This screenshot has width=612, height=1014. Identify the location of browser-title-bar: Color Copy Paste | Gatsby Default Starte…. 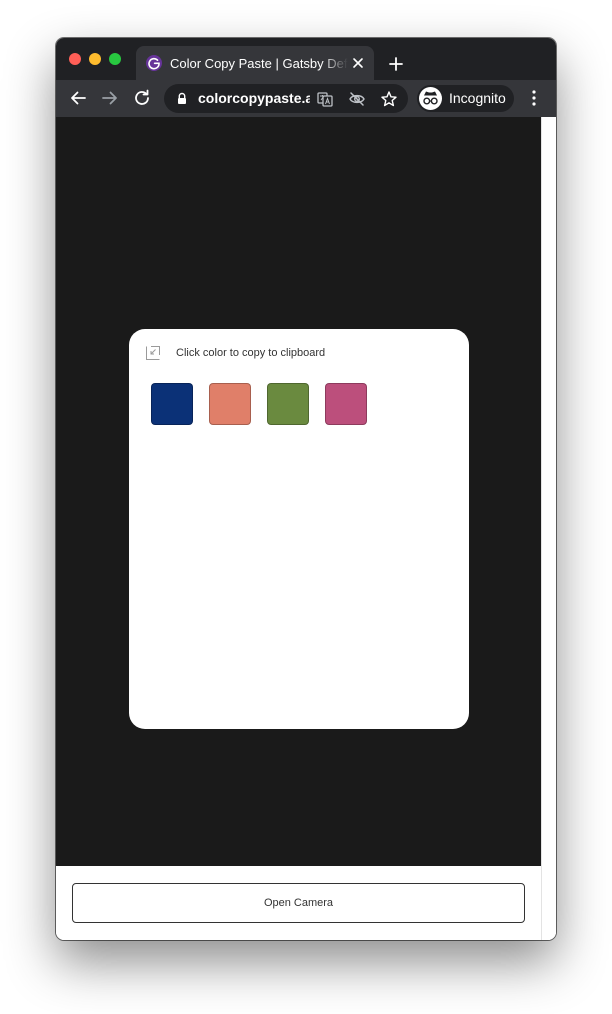
(306, 59).